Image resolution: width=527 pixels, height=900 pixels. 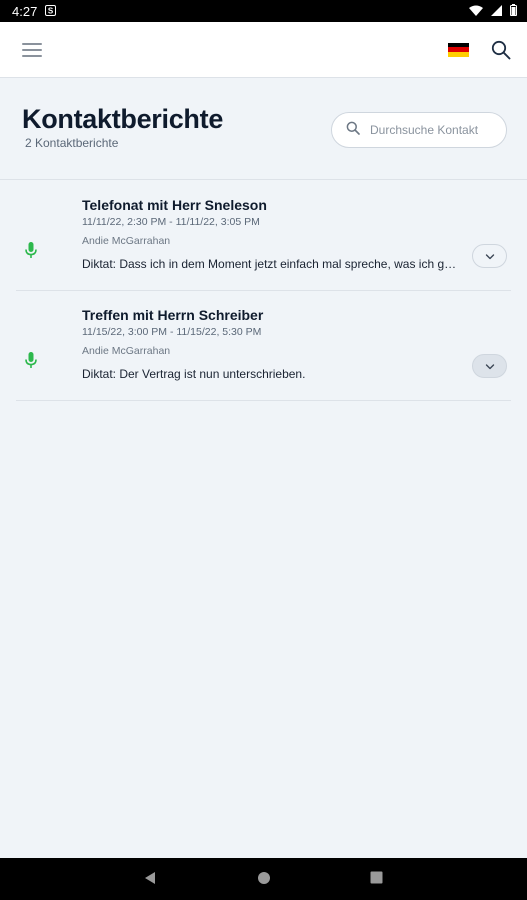 I want to click on search-field, so click(x=419, y=130).